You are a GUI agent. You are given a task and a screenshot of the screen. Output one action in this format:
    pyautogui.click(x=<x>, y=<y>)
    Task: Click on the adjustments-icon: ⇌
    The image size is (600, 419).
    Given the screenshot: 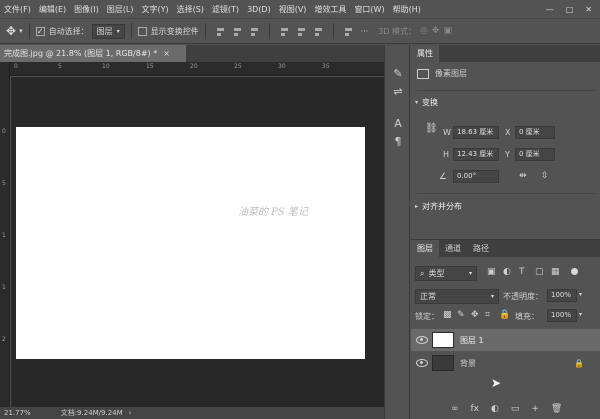 What is the action you would take?
    pyautogui.click(x=398, y=92)
    